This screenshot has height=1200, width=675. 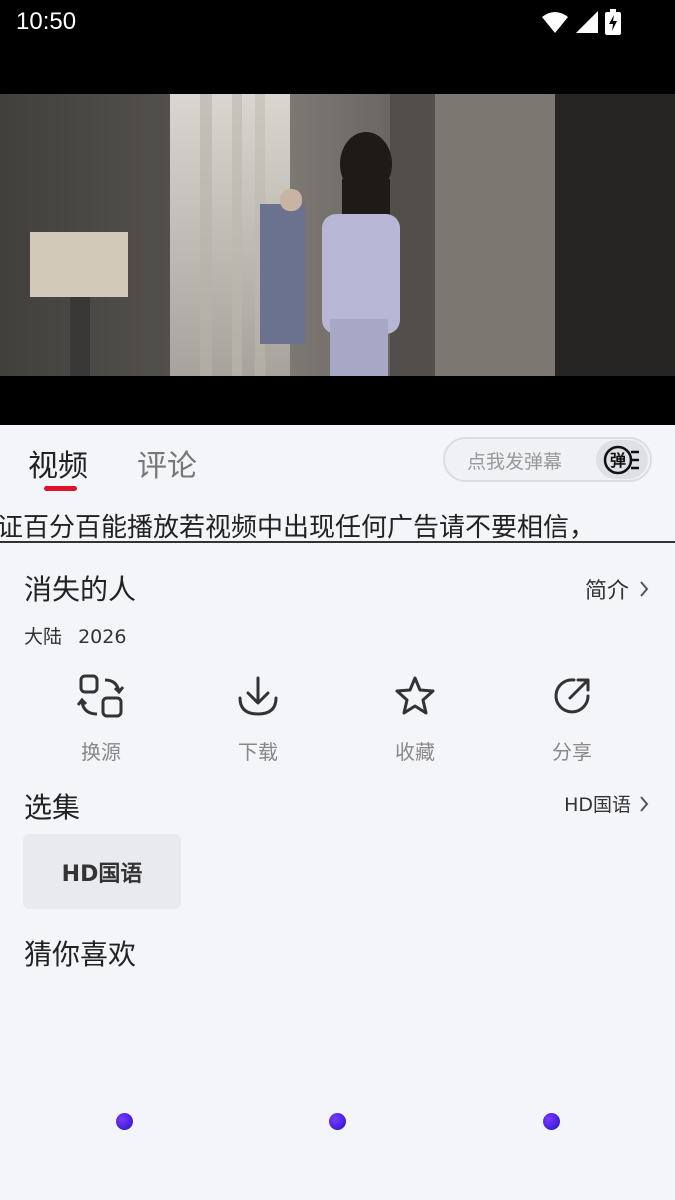 I want to click on battery-charging-icon, so click(x=613, y=22).